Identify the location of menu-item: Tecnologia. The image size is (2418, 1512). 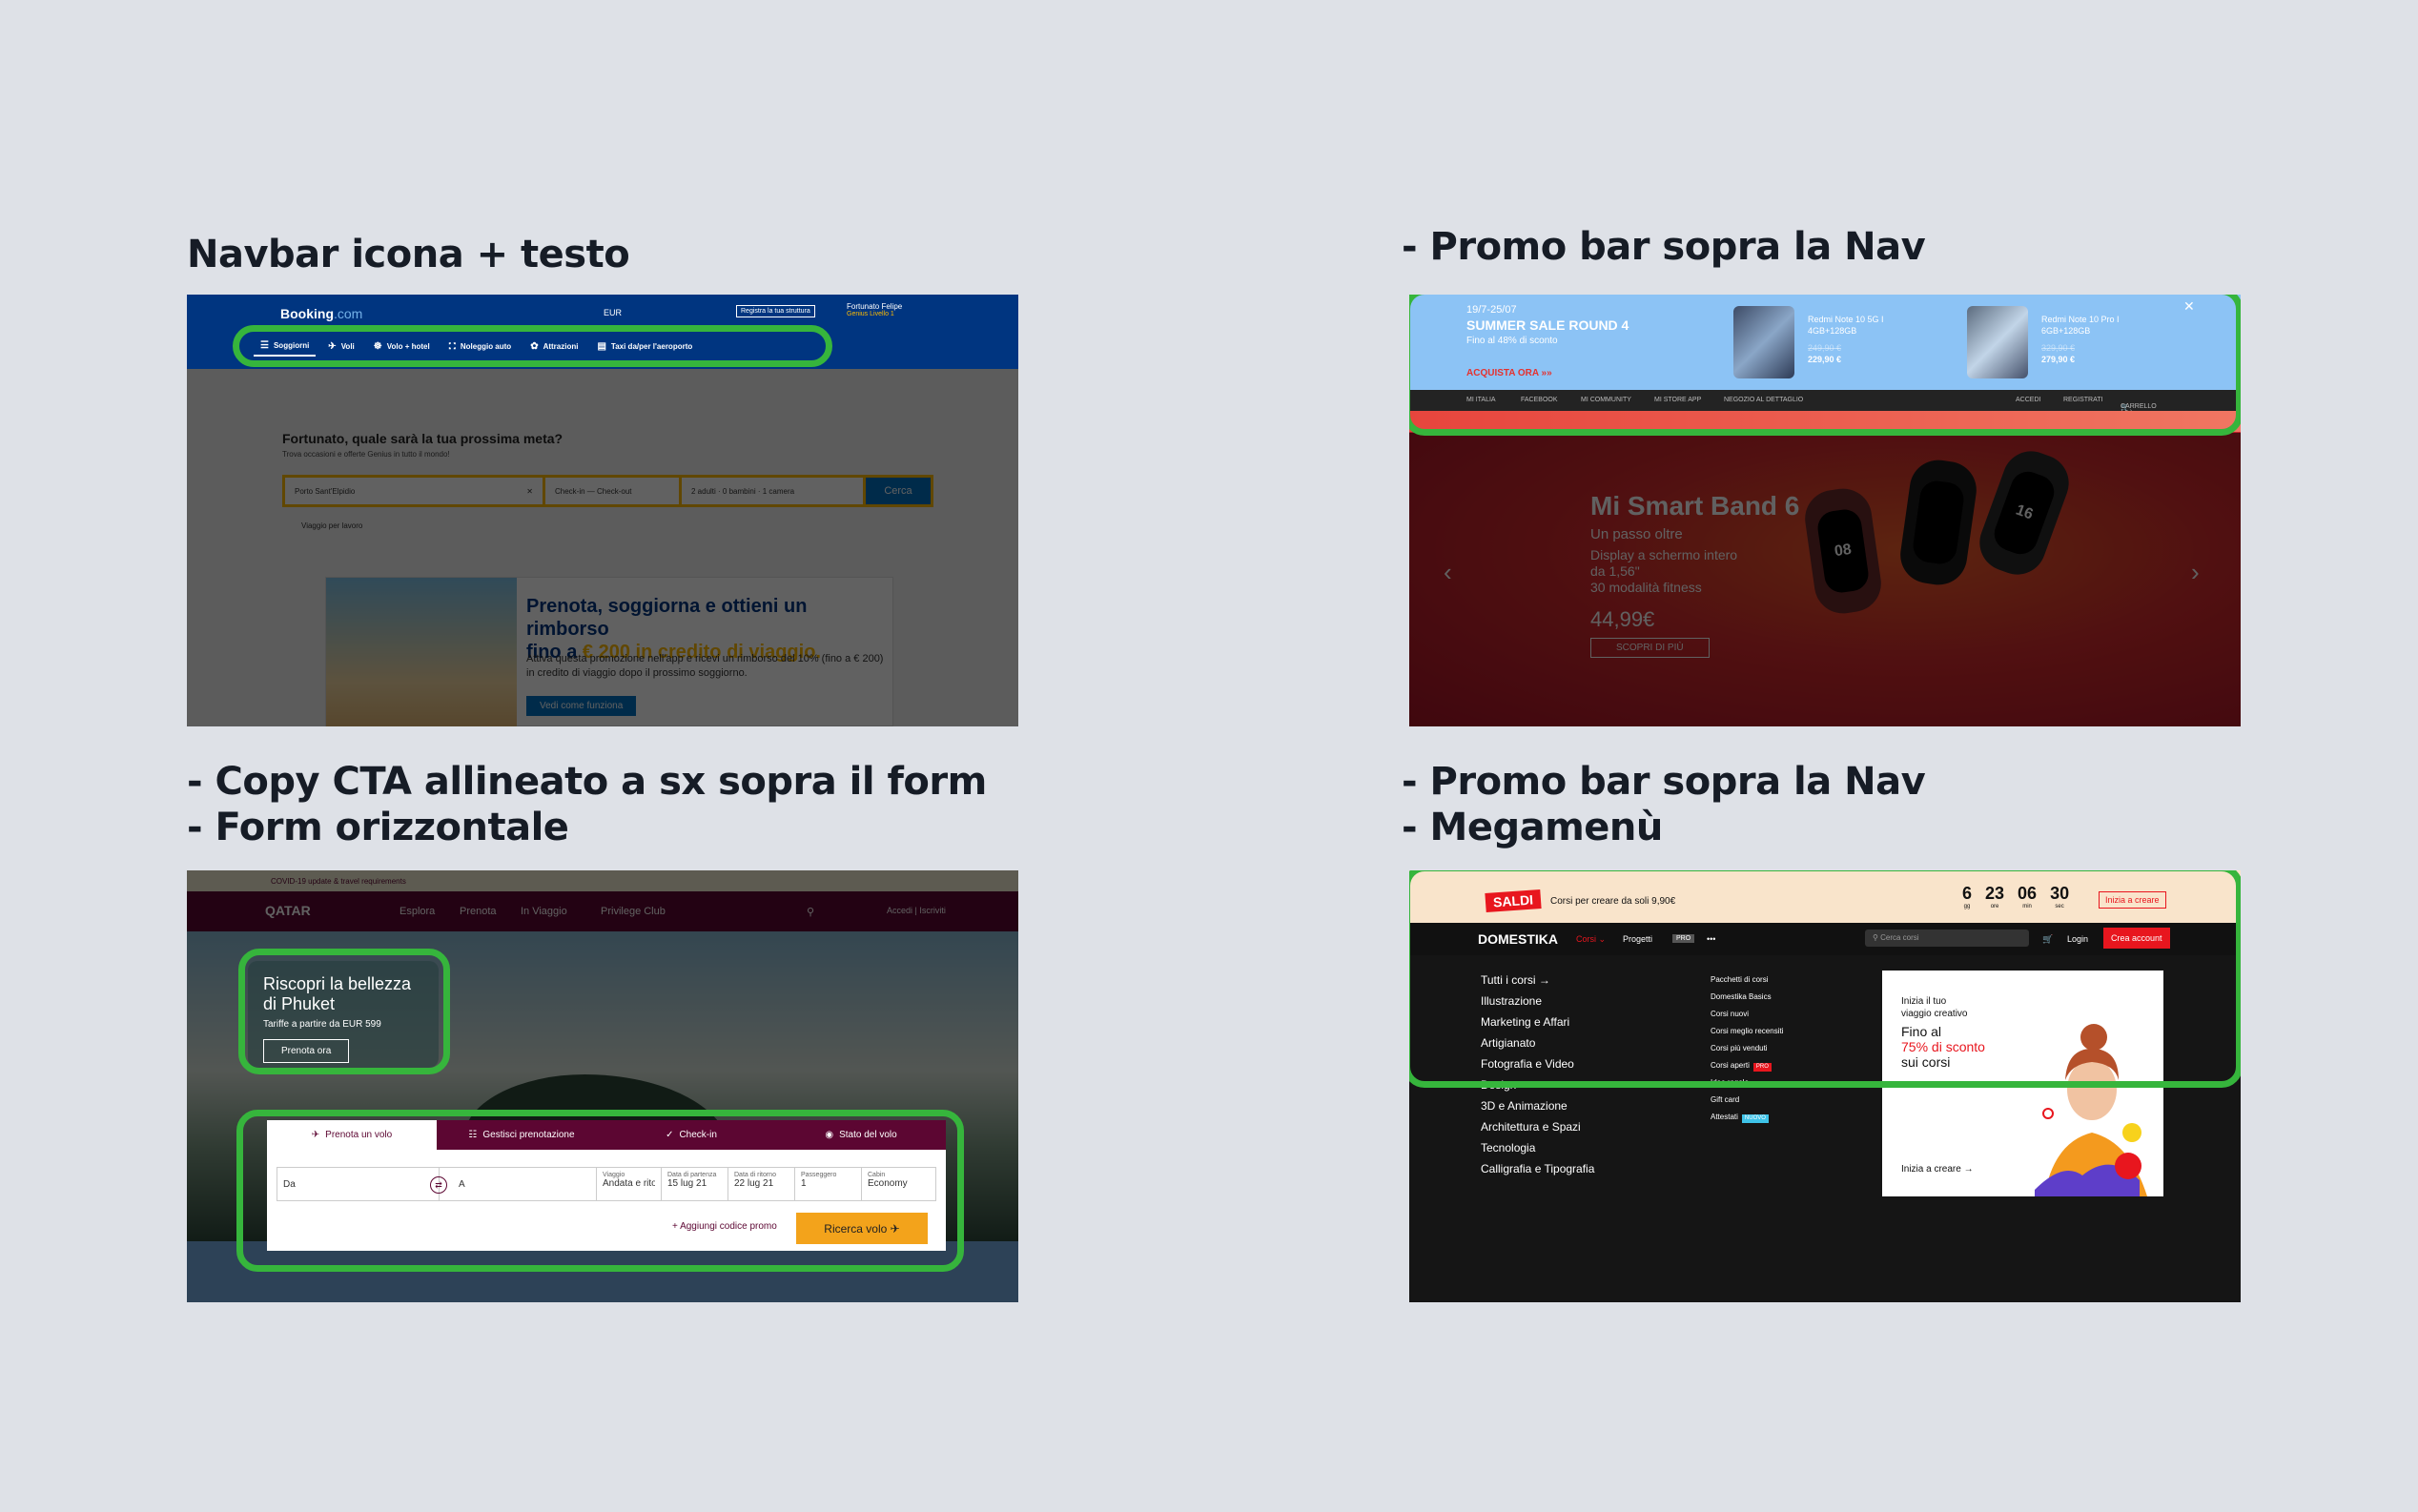
(1537, 1147).